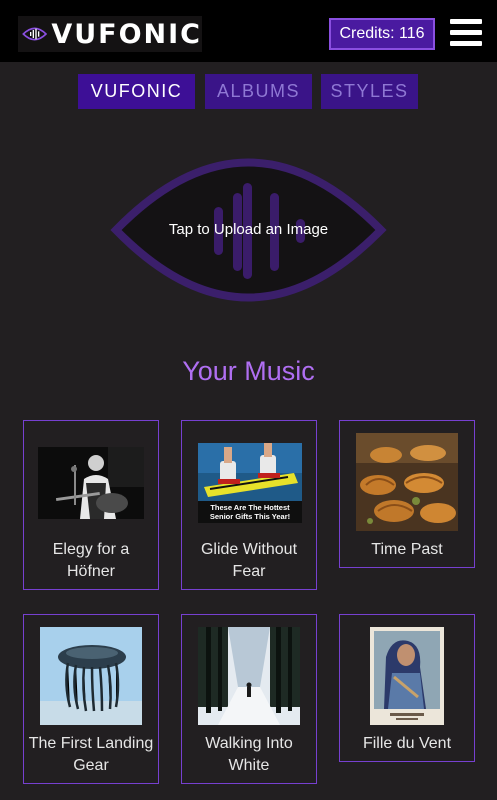 The image size is (497, 800). I want to click on music-card-title: Walking Into White, so click(249, 754).